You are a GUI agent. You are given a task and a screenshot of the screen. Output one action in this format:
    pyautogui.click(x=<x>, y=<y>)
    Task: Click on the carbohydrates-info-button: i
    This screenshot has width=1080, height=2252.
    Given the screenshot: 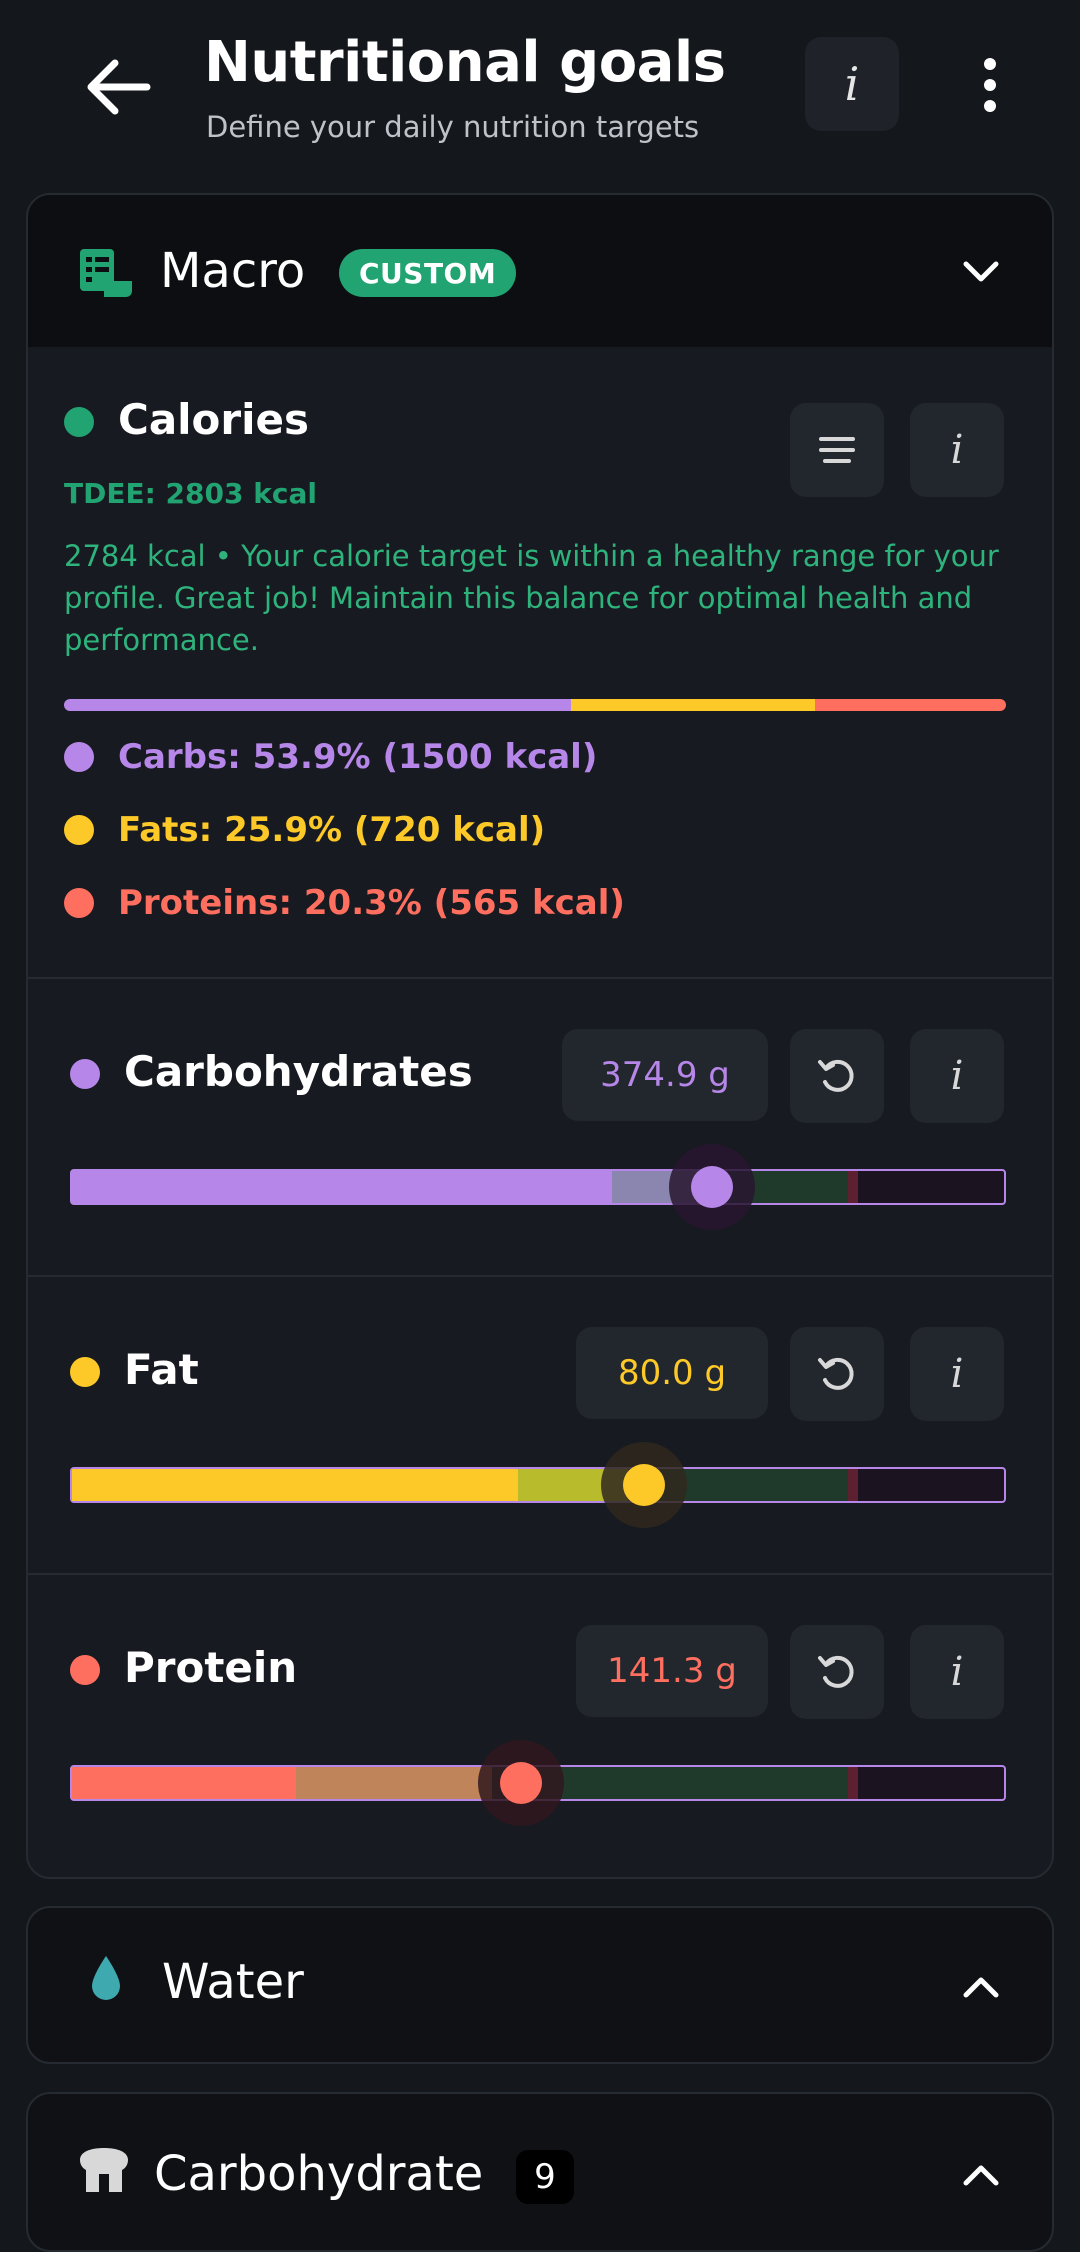 What is the action you would take?
    pyautogui.click(x=957, y=1076)
    